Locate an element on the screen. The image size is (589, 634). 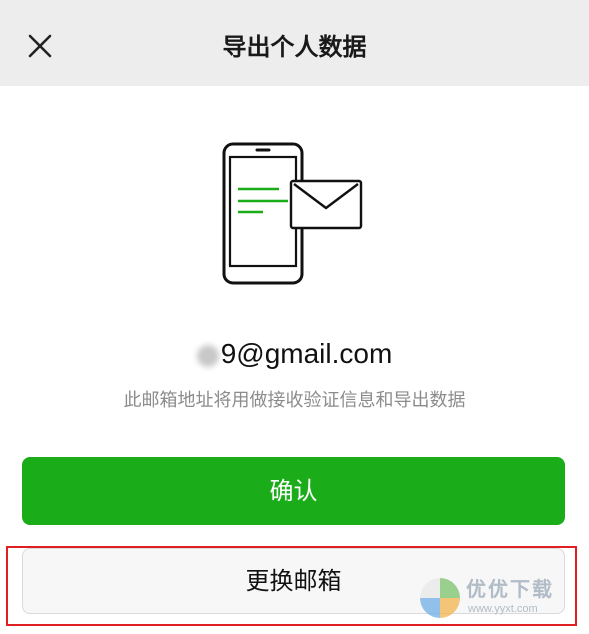
email-hint-text: 此邮箱地址将用做接收验证信息和导出数据 is located at coordinates (294, 400).